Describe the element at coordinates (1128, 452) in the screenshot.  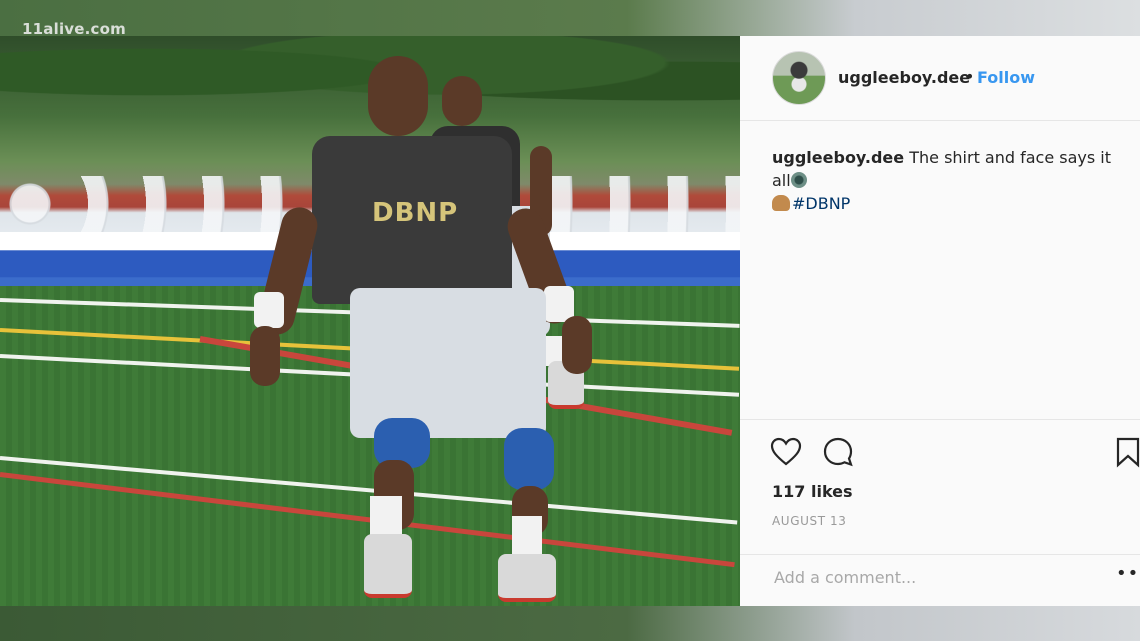
I see `bookmark-icon` at that location.